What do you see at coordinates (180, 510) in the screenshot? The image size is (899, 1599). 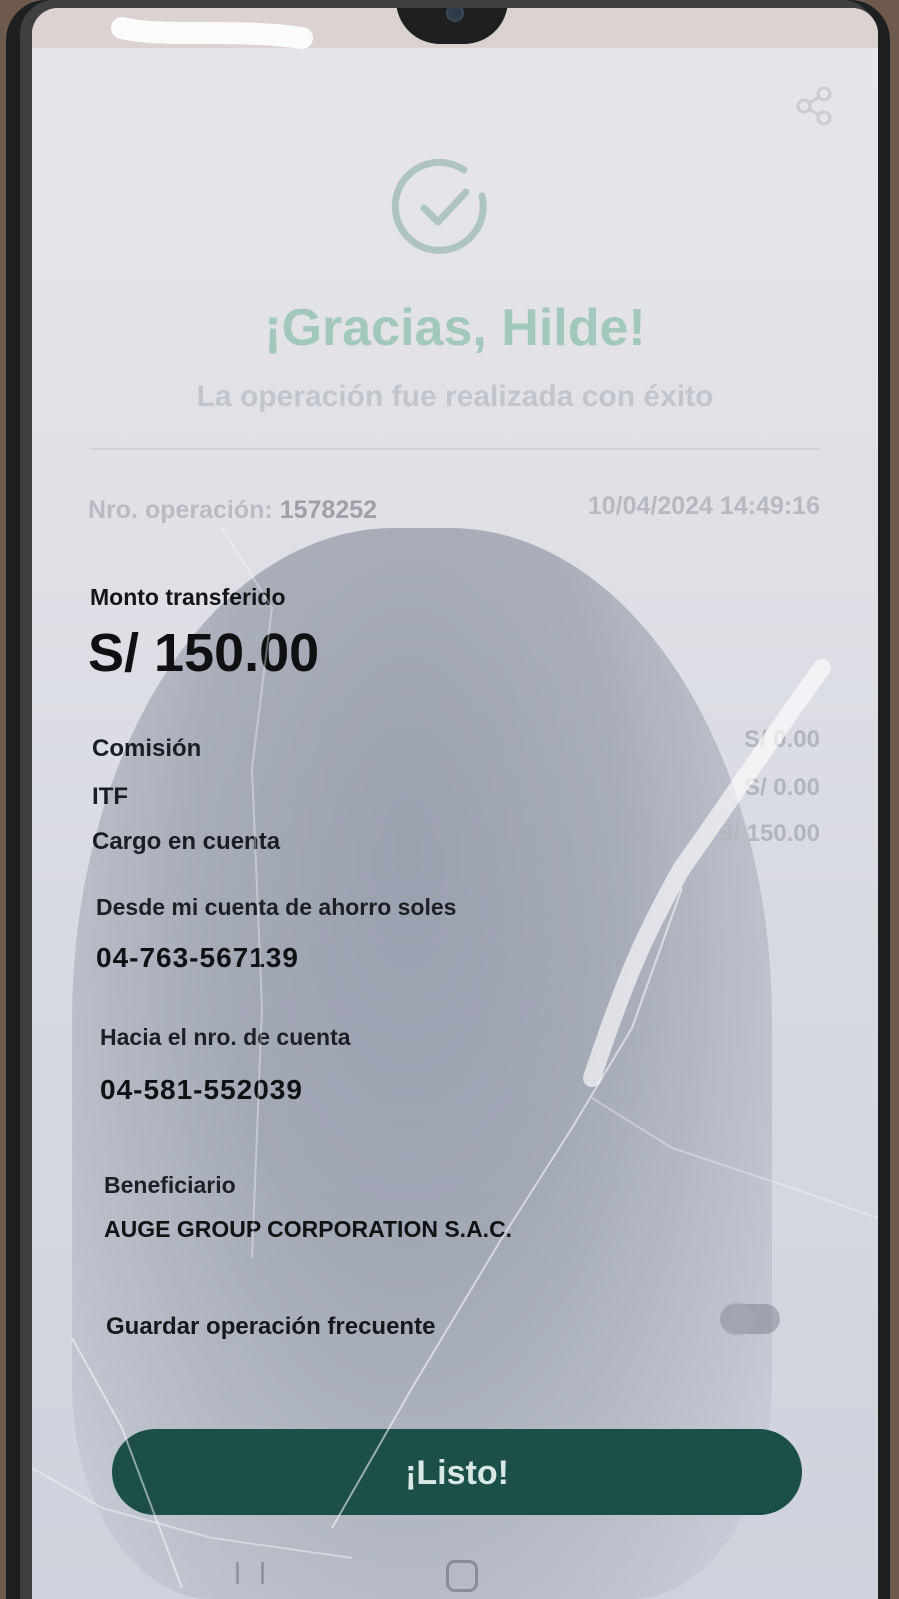 I see `operation-number-label: Nro. operación:` at bounding box center [180, 510].